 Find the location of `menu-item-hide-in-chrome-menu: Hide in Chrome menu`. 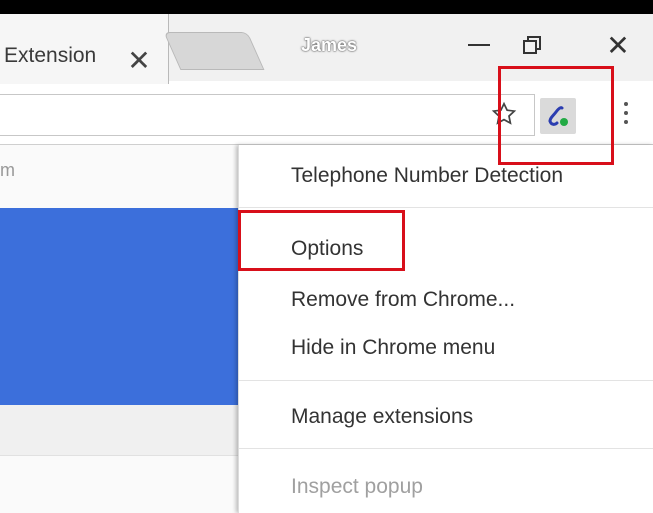

menu-item-hide-in-chrome-menu: Hide in Chrome menu is located at coordinates (393, 348).